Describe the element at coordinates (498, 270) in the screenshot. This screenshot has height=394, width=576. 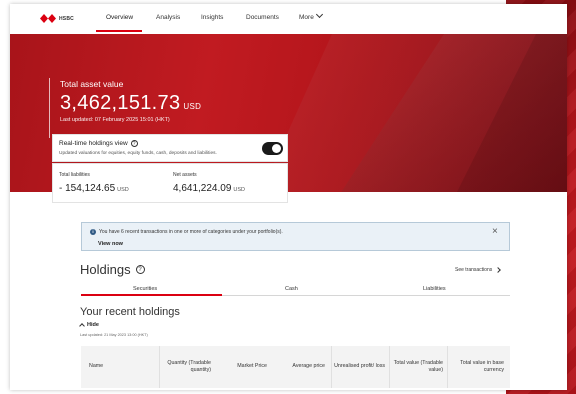
I see `chevron-right-icon` at that location.